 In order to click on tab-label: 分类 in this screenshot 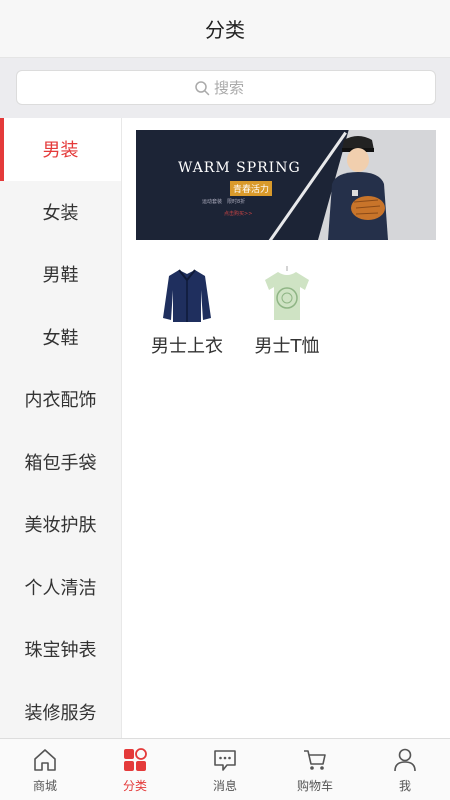, I will do `click(134, 786)`.